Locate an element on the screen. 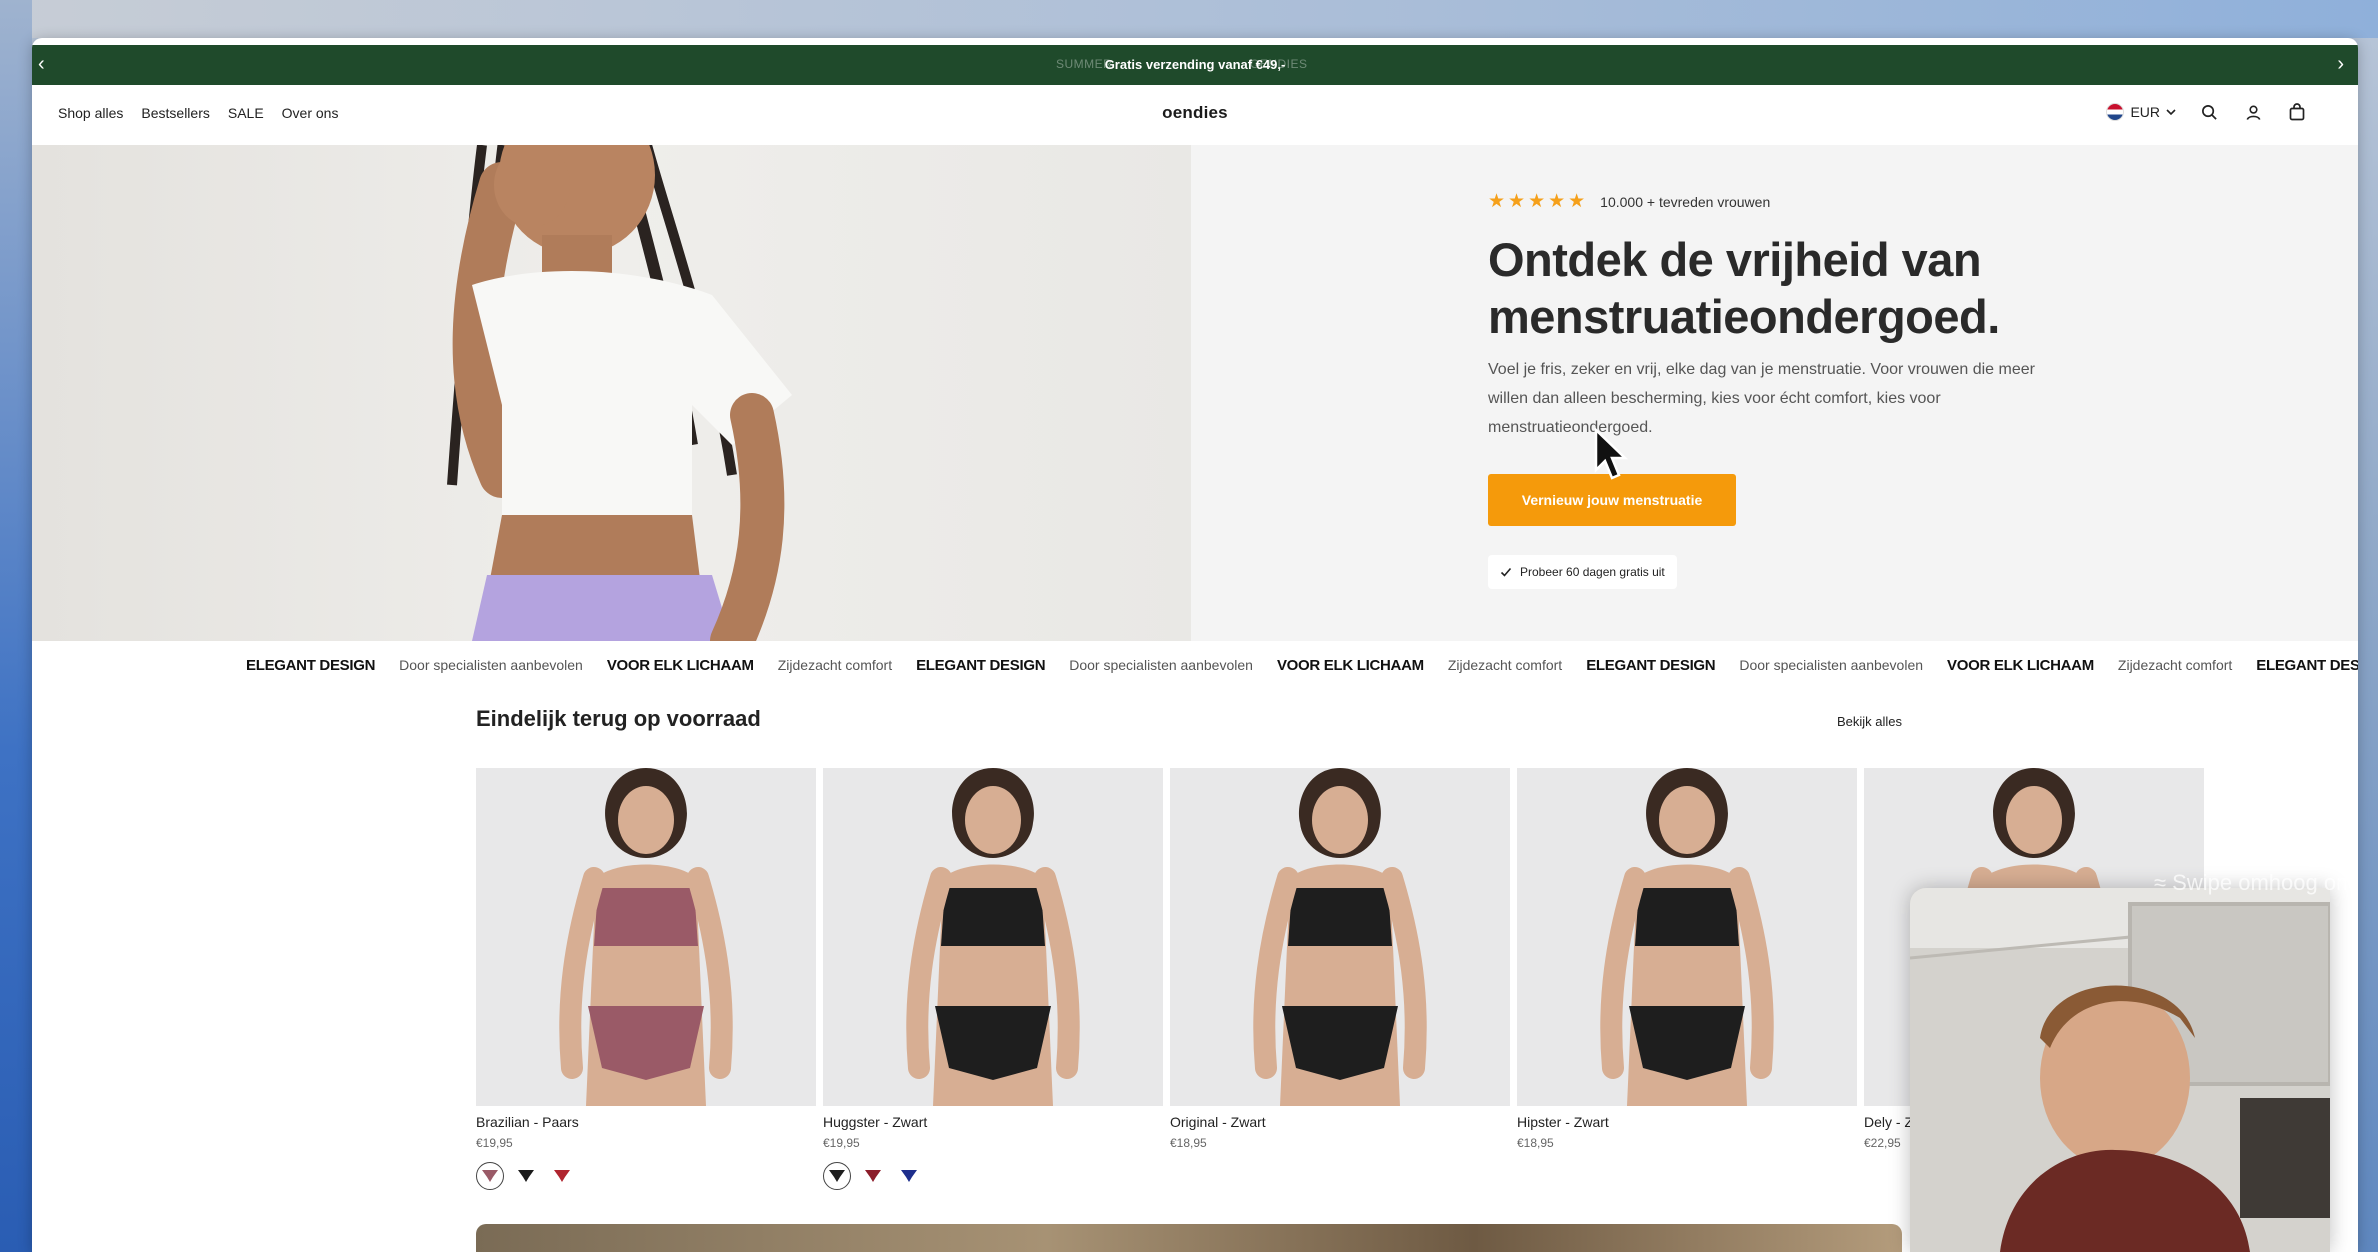 Image resolution: width=2378 pixels, height=1252 pixels. star-rating-icon: ★★★★★ is located at coordinates (1538, 201).